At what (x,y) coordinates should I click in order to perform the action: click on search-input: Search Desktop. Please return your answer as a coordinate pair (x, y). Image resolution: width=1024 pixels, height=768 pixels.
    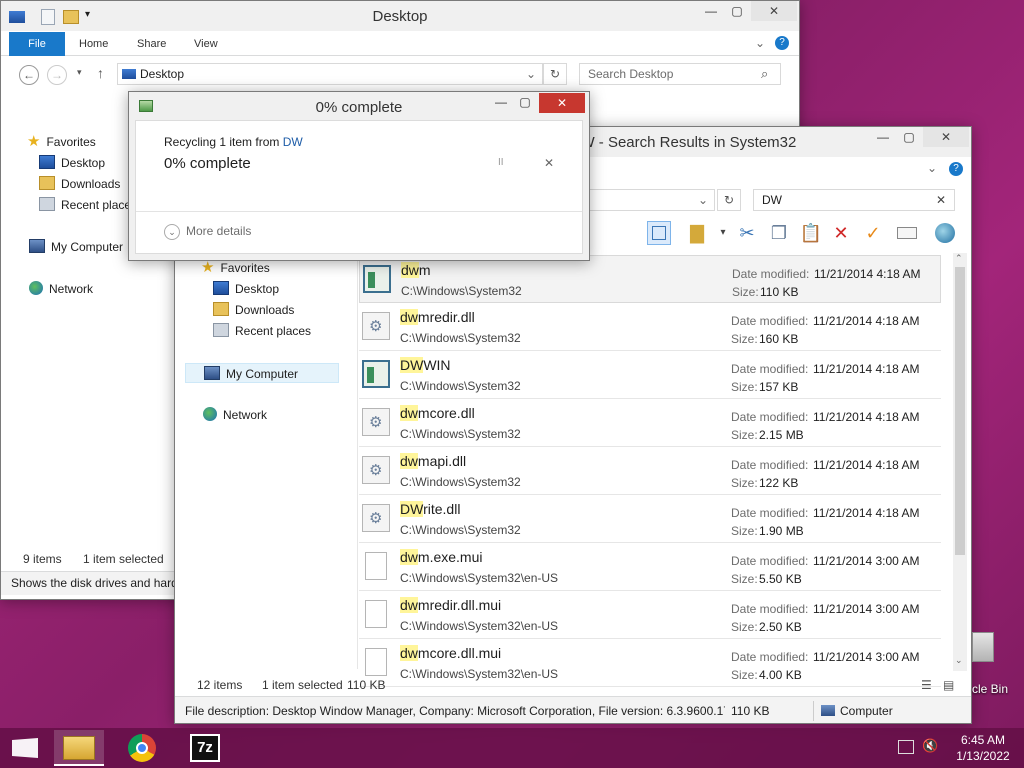
    Looking at the image, I should click on (680, 74).